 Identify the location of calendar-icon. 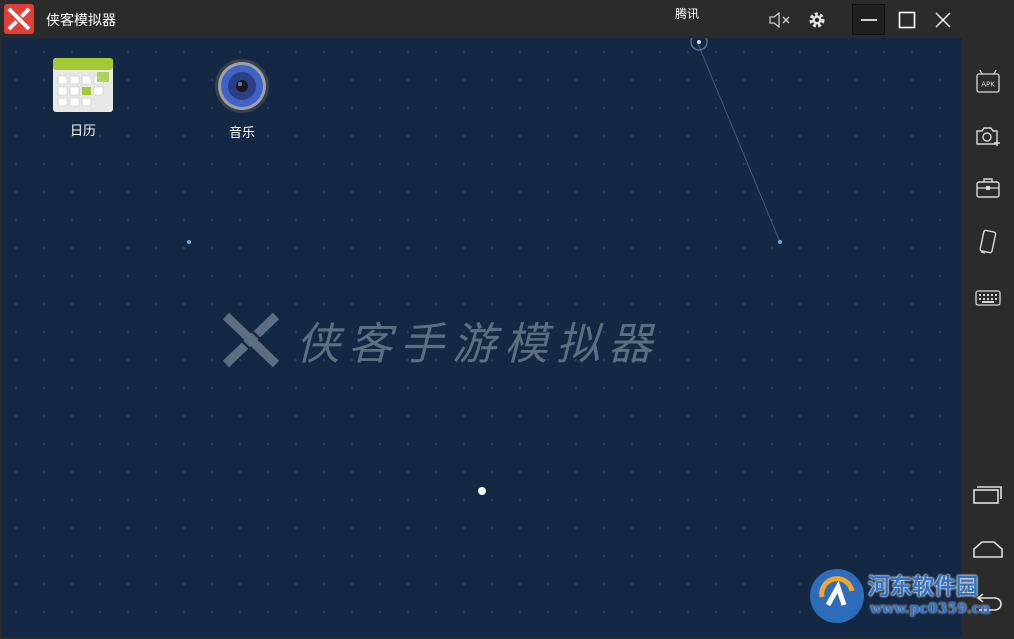
(83, 85).